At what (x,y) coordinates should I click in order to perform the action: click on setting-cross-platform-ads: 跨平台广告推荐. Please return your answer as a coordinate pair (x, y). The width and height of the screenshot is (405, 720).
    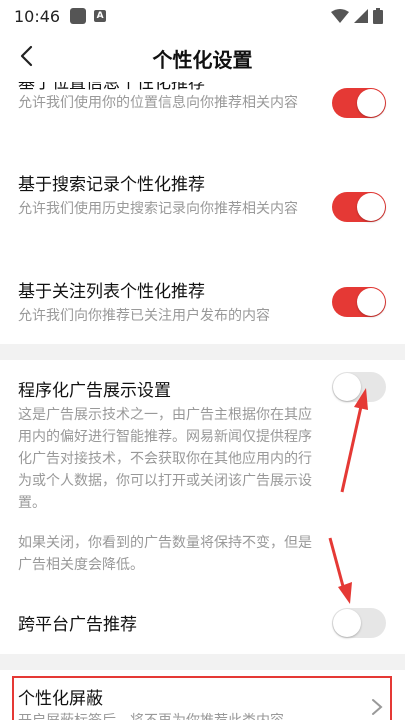
    Looking at the image, I should click on (202, 623).